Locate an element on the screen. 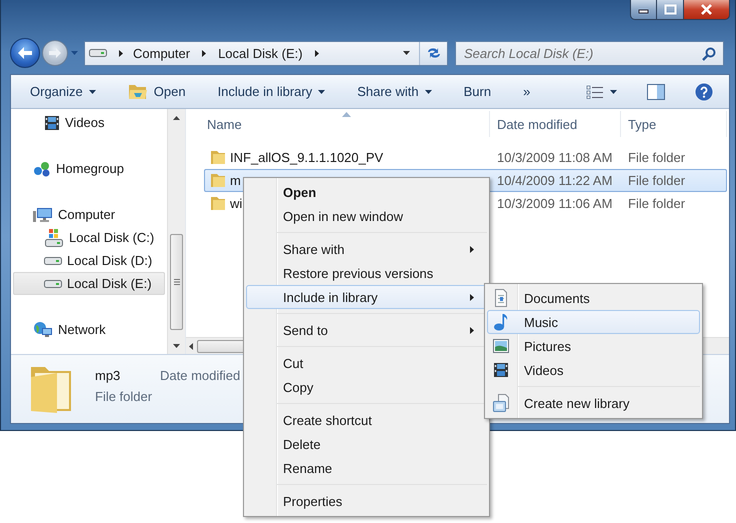 The height and width of the screenshot is (523, 736). file-name: INF_allOS_9.1.1.1020_PV is located at coordinates (307, 157).